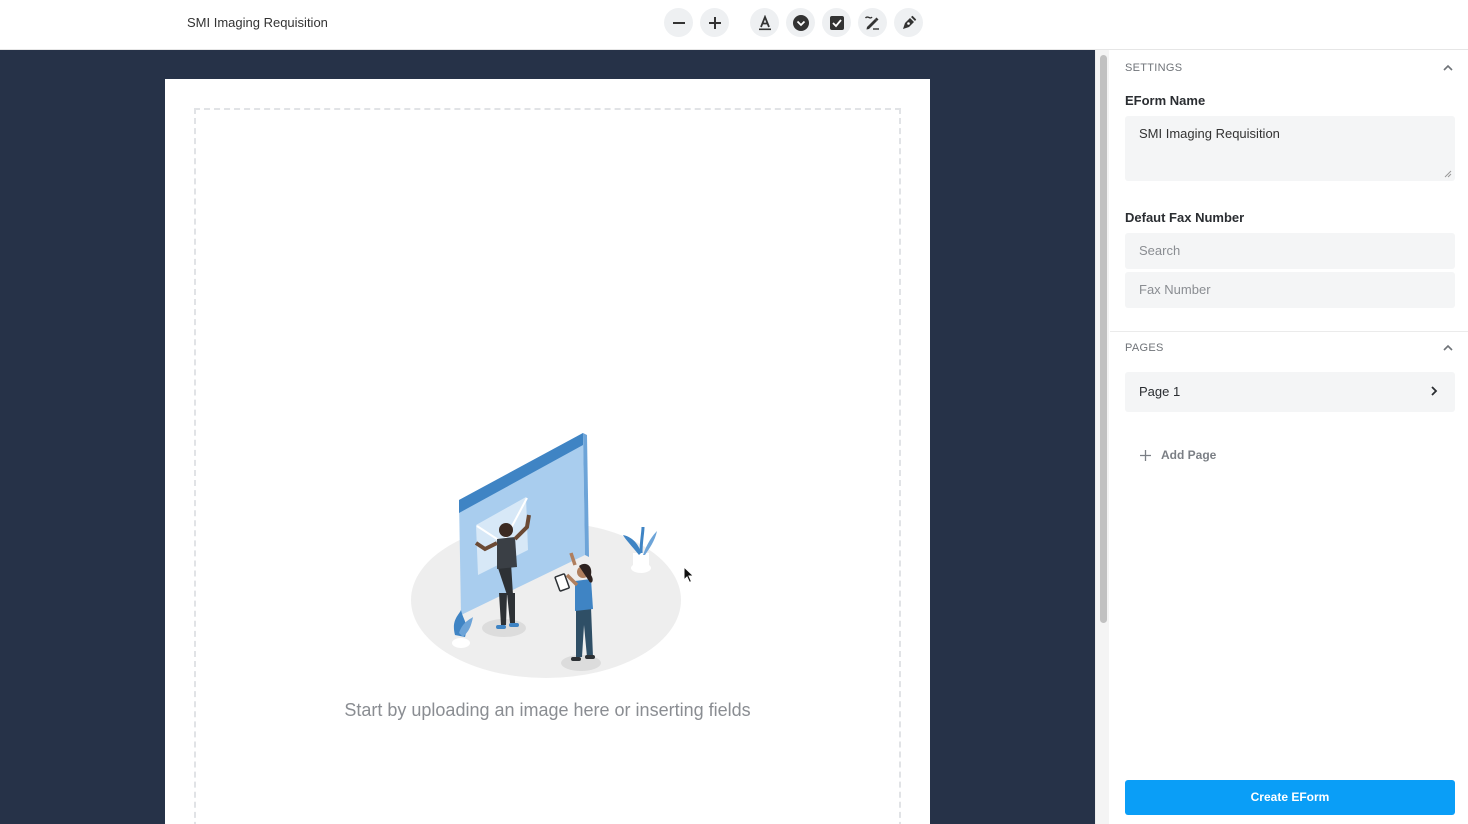  I want to click on top-bar: SMI Imaging Requisition, so click(734, 25).